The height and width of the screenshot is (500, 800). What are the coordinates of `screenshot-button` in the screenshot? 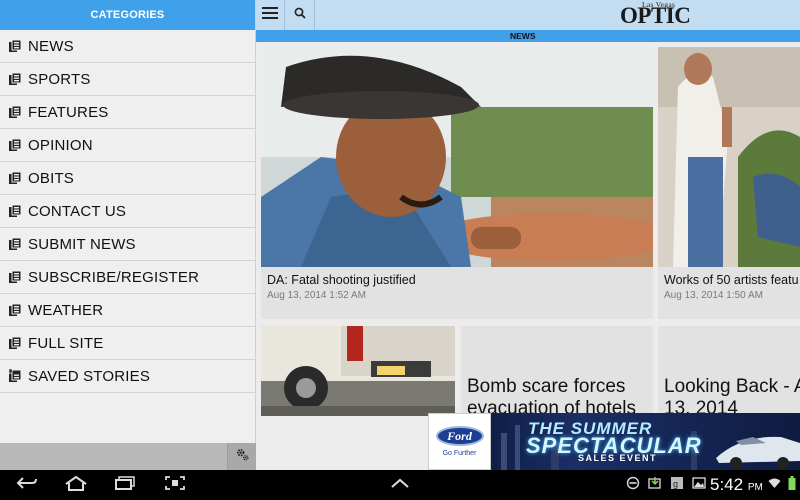 It's located at (175, 485).